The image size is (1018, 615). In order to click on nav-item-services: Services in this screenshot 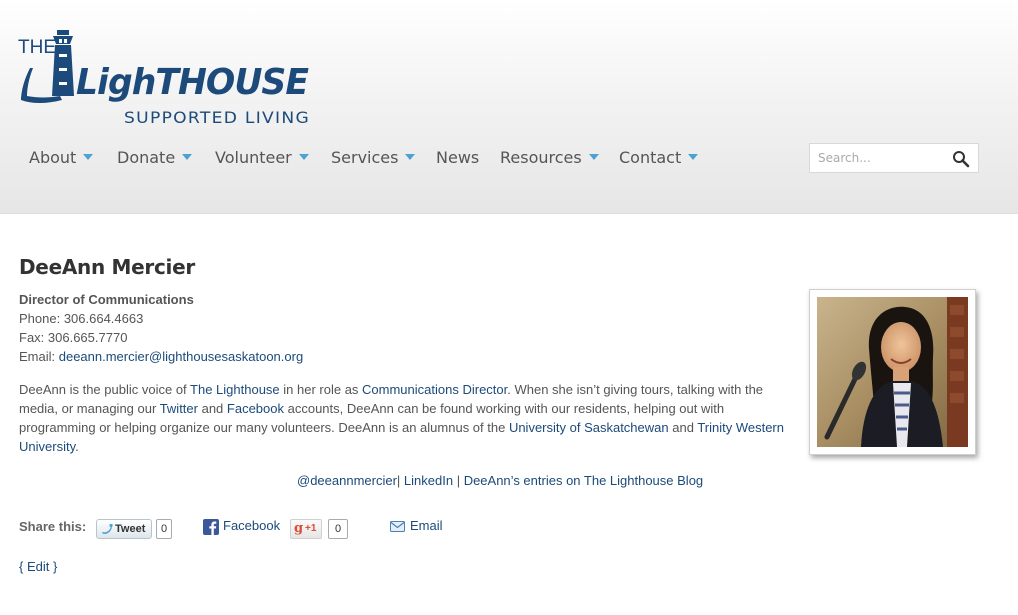, I will do `click(373, 158)`.